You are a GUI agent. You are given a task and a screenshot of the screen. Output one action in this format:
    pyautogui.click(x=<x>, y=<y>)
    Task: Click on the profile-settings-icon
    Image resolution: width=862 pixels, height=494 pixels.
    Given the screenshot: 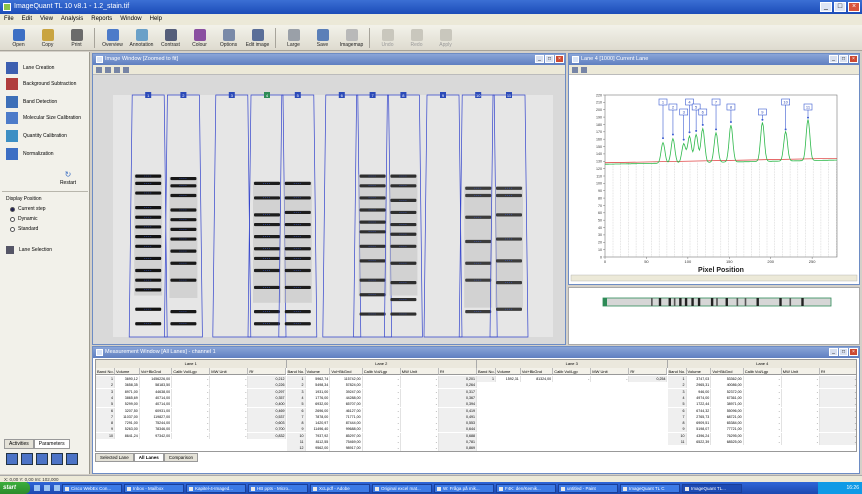 What is the action you would take?
    pyautogui.click(x=584, y=69)
    